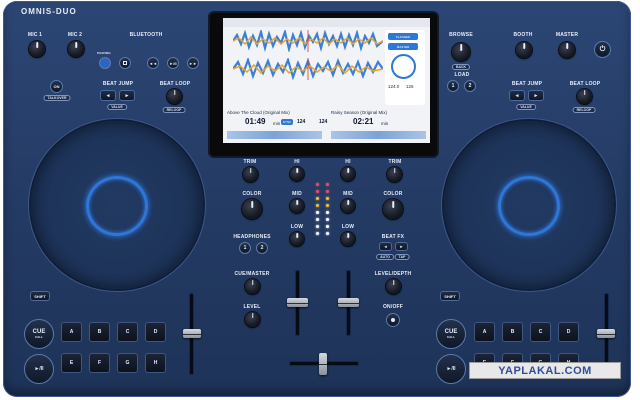  What do you see at coordinates (385, 246) in the screenshot?
I see `beat-fx-prev-button: ◄` at bounding box center [385, 246].